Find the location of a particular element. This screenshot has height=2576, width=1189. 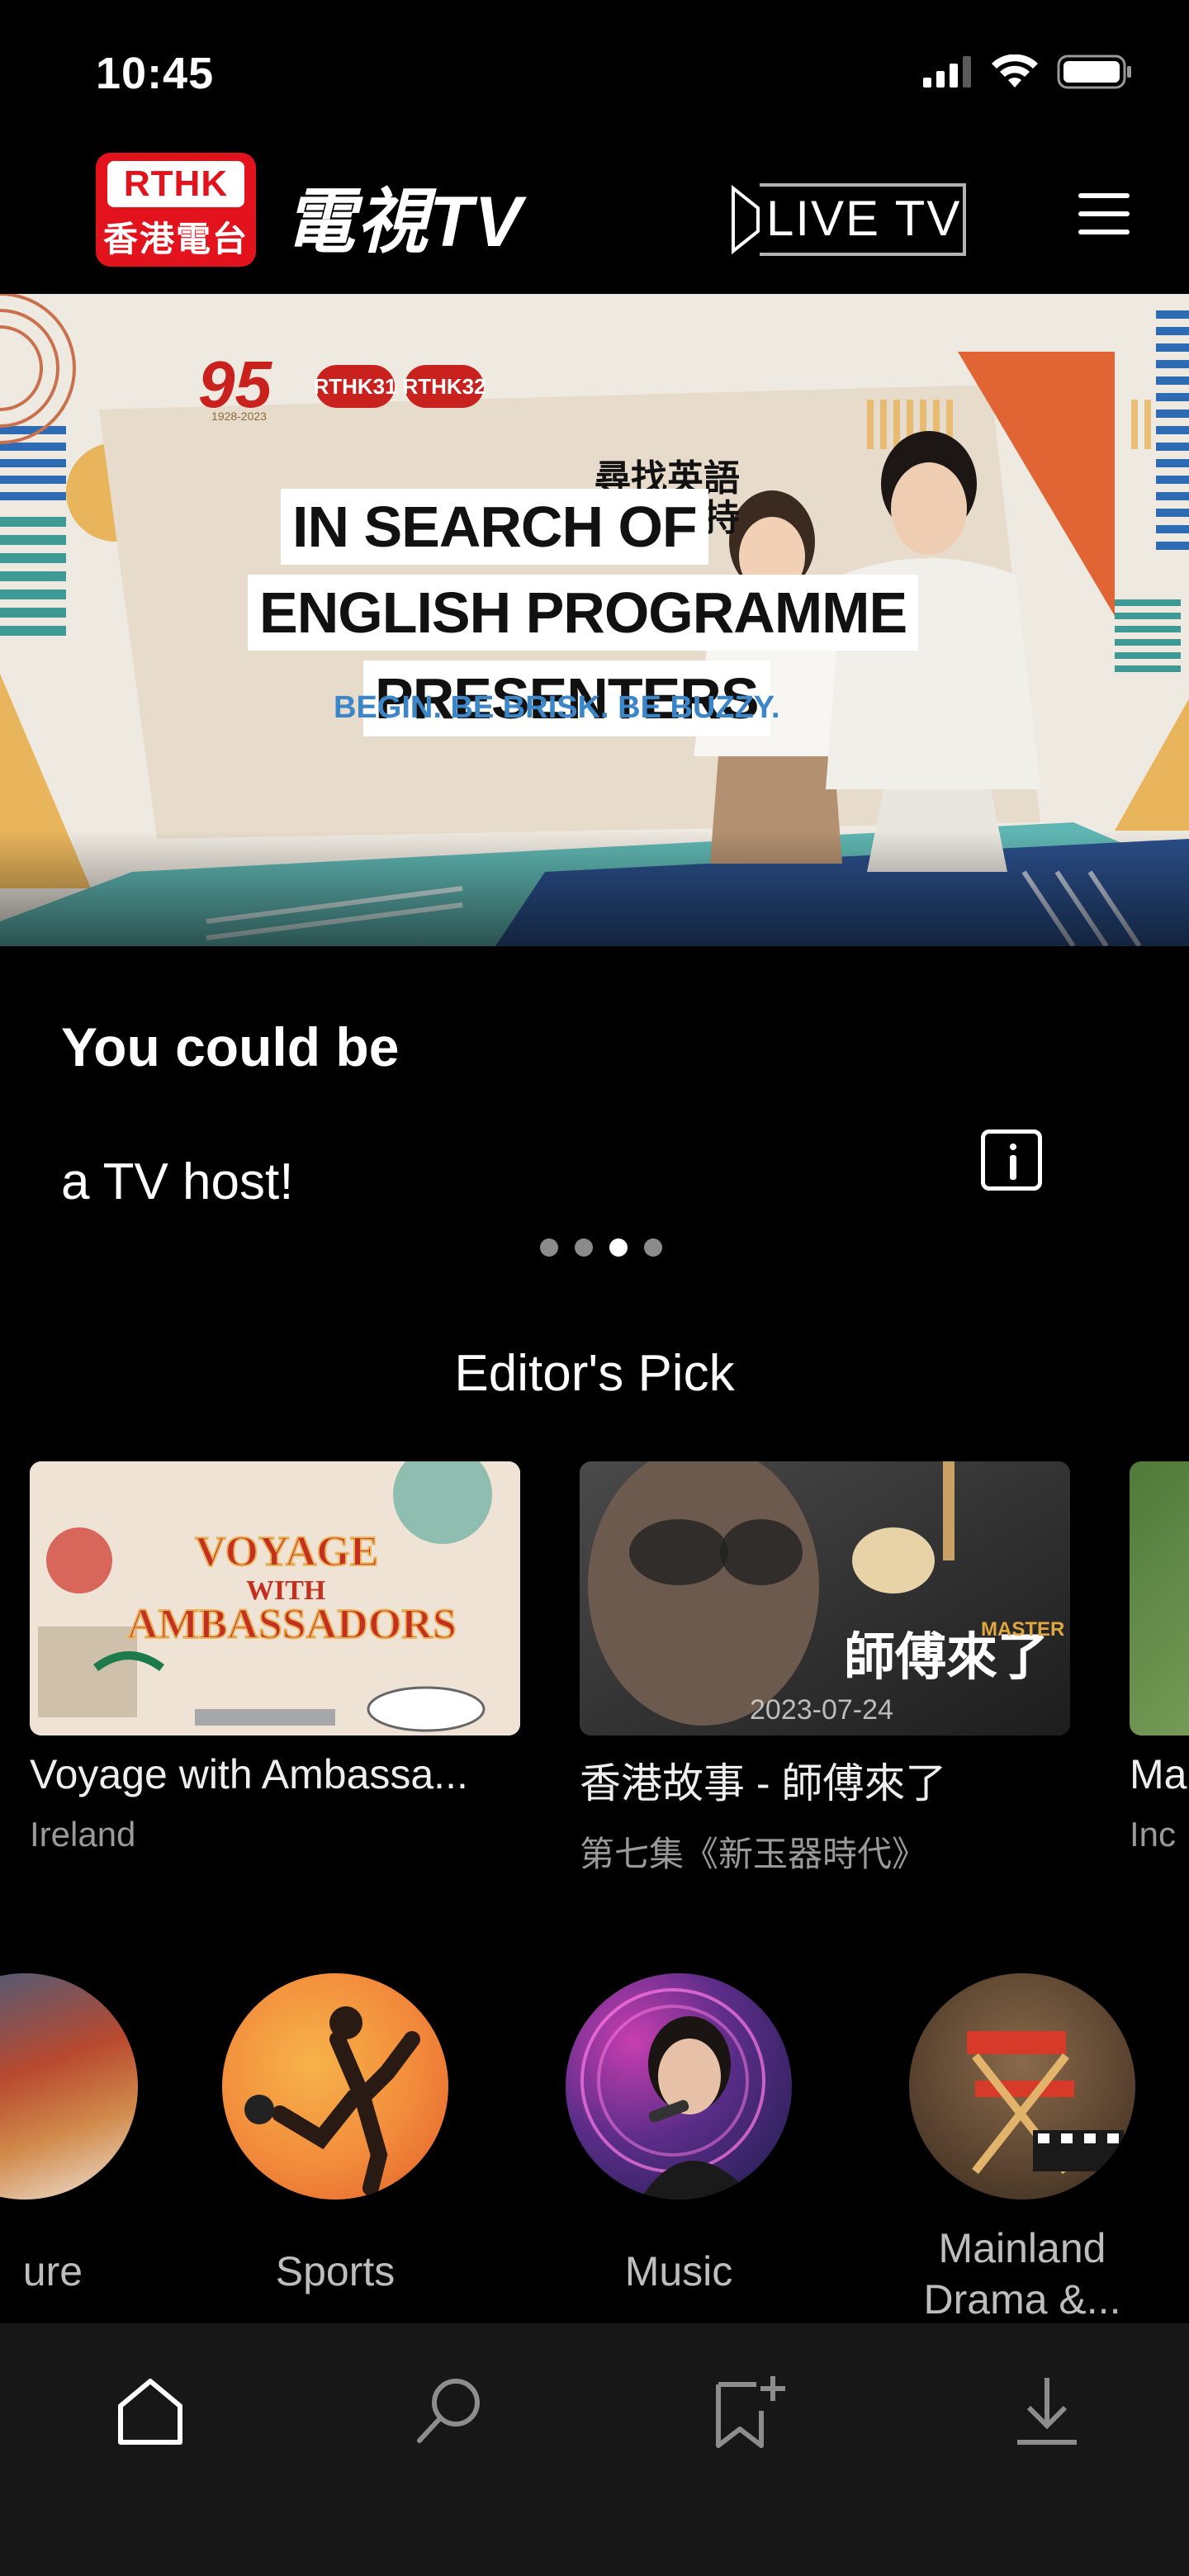

download-icon is located at coordinates (1047, 2411).